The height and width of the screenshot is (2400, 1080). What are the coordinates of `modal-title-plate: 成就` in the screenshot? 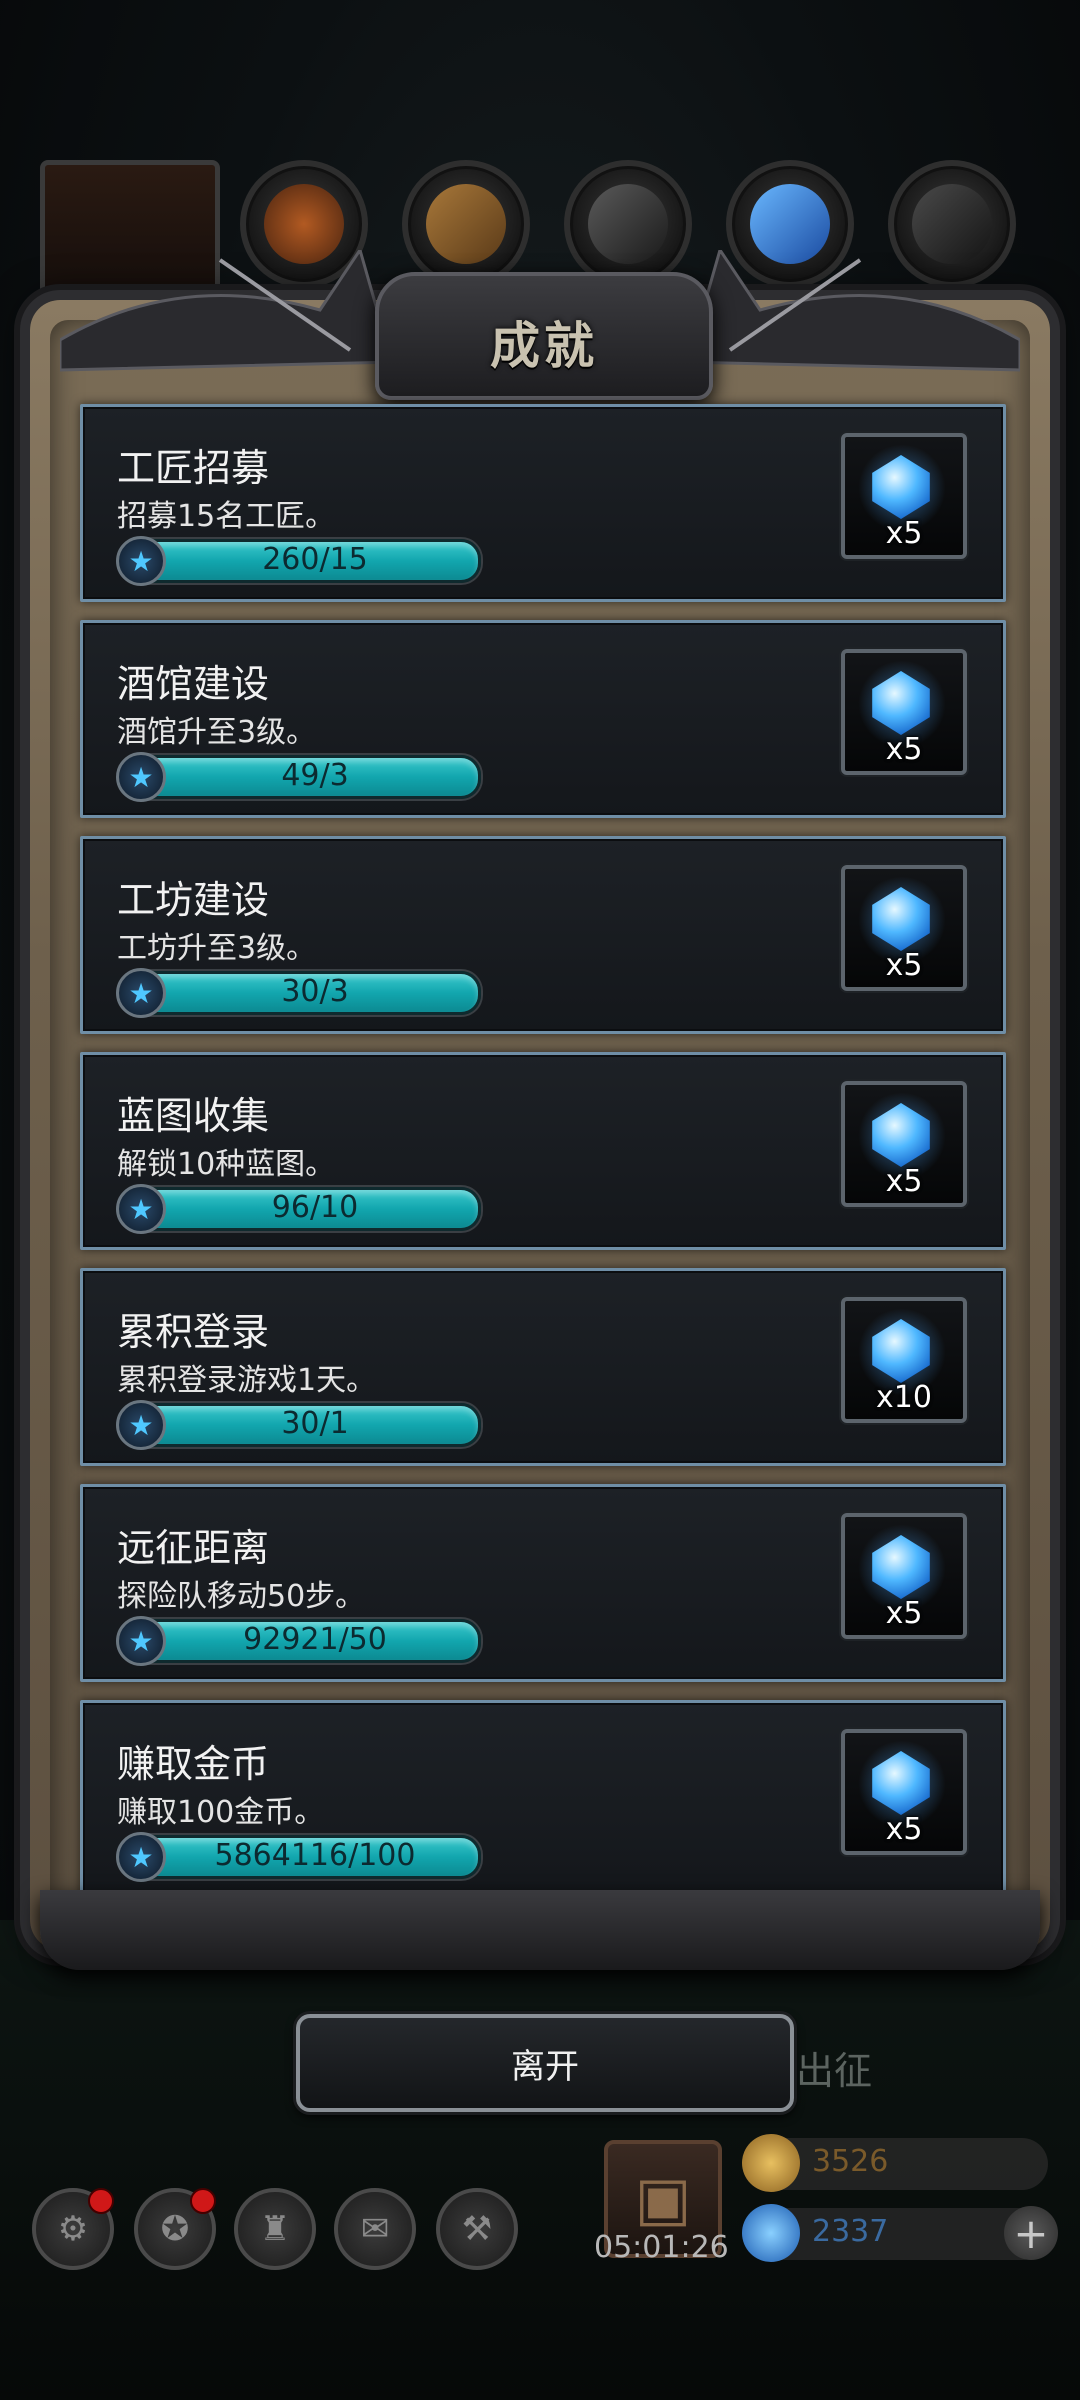 It's located at (544, 336).